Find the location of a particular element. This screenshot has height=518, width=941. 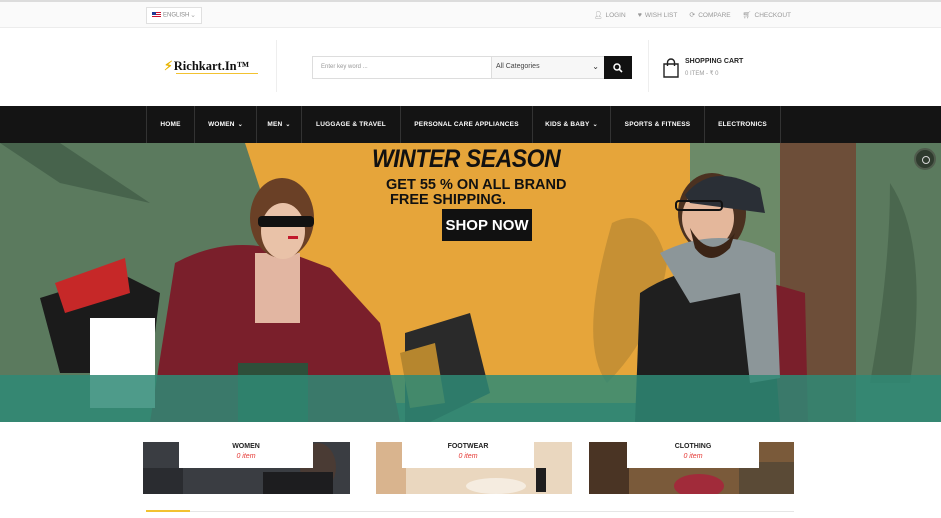

nav-label: ELECTRONICS is located at coordinates (742, 124).